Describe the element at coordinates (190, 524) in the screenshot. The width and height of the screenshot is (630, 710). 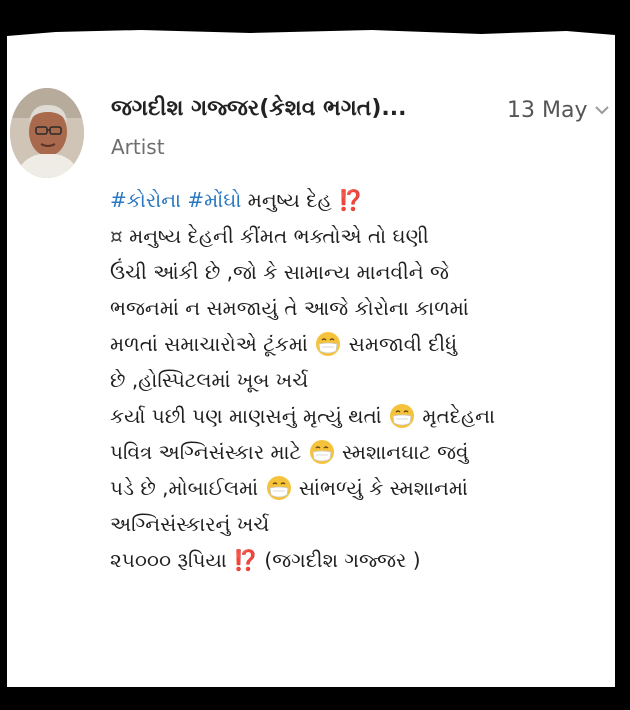
I see `post-line: અગ્નિસંસ્કારનું ખર્ચ` at that location.